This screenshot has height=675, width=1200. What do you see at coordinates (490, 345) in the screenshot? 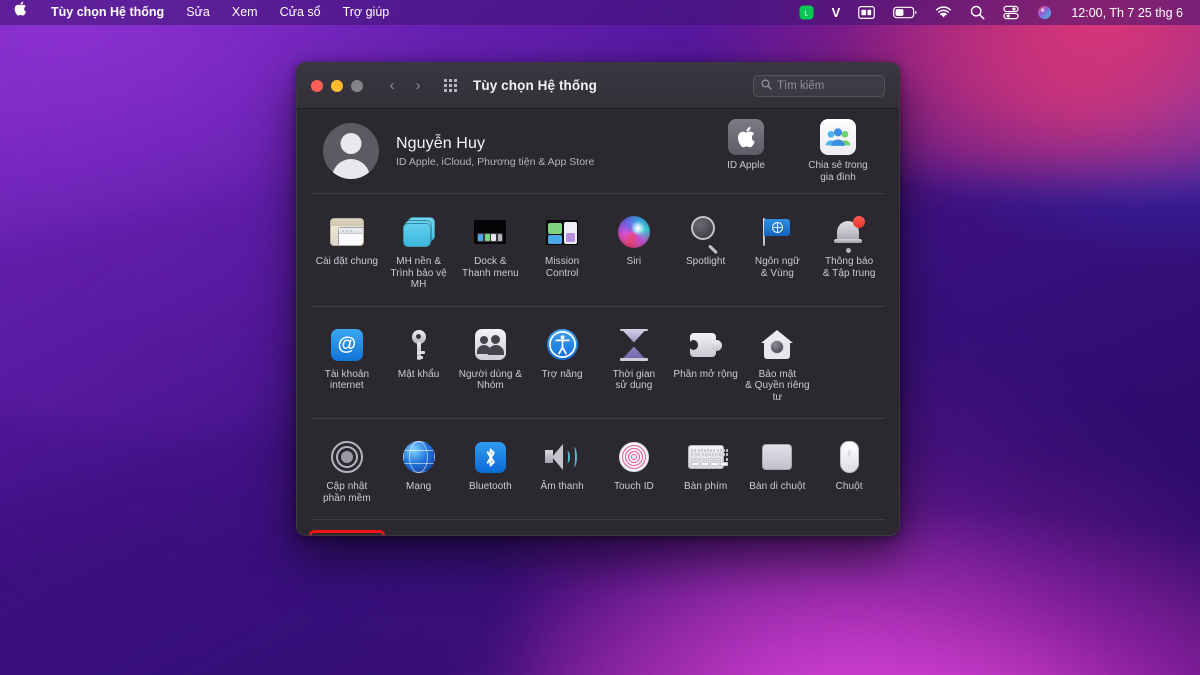
I see `users-groups-icon` at bounding box center [490, 345].